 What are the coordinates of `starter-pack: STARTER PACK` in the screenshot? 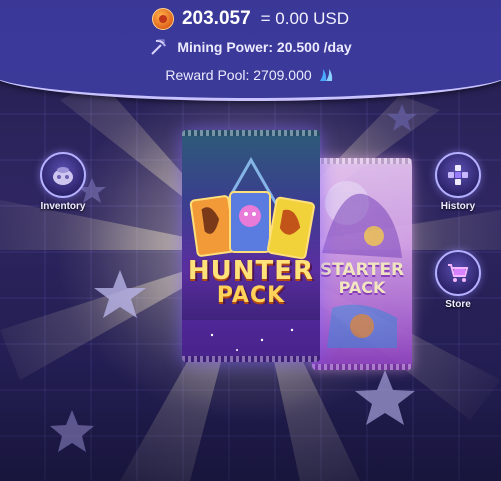 It's located at (362, 264).